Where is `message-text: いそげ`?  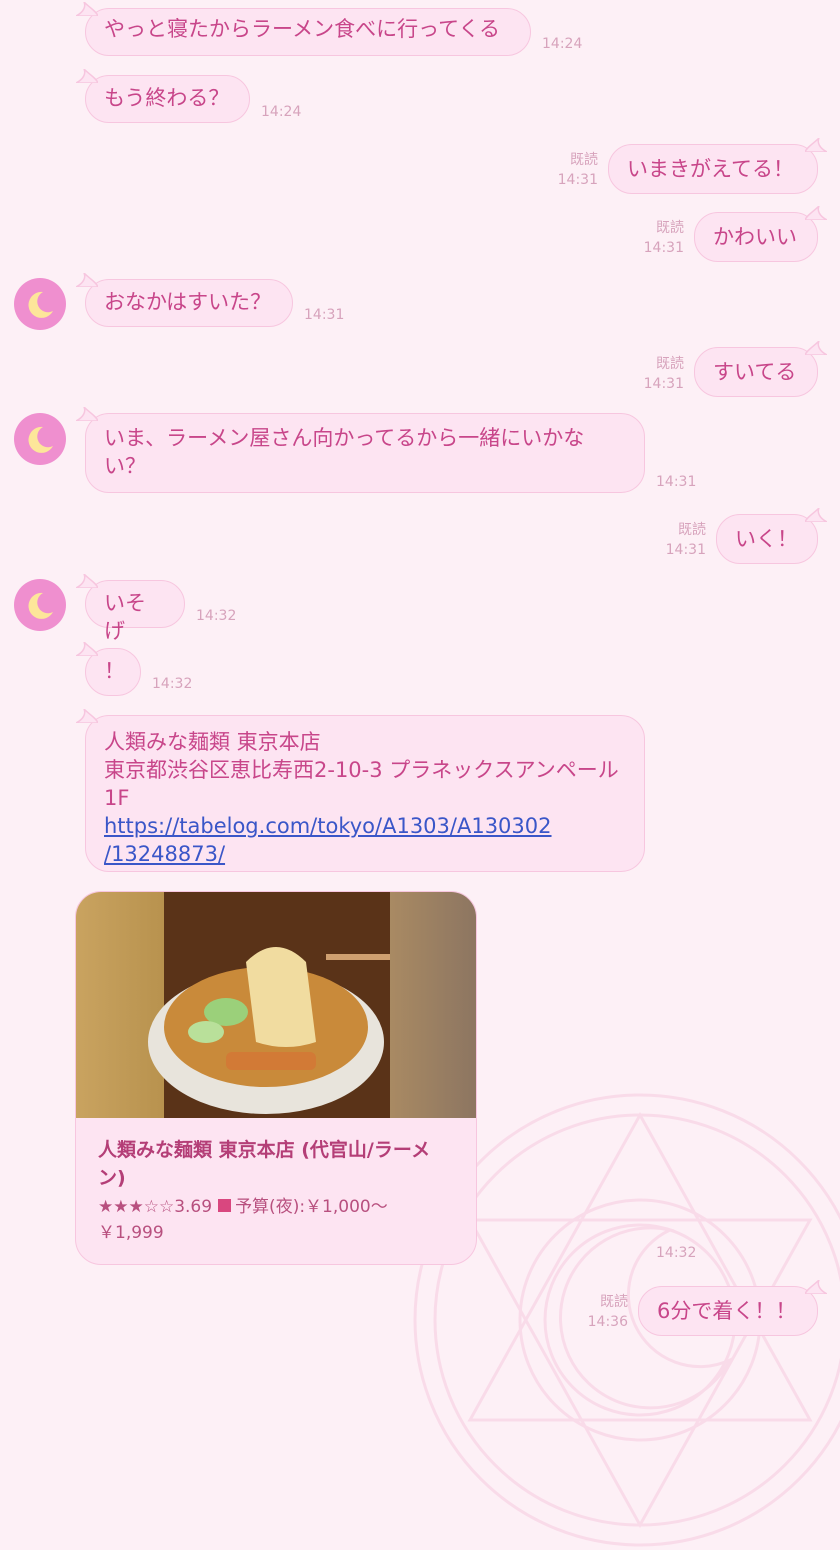 message-text: いそげ is located at coordinates (125, 617).